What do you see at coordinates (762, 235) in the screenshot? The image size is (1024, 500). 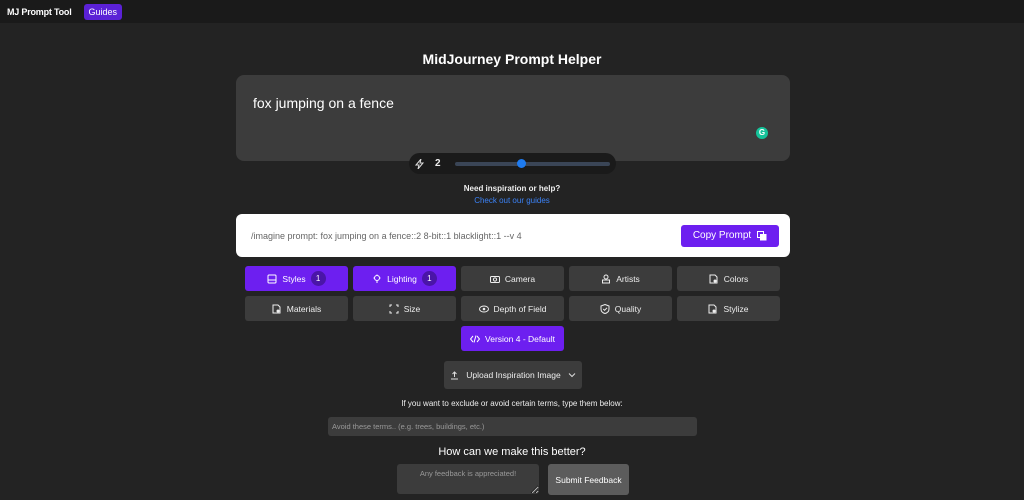 I see `copy-icon` at bounding box center [762, 235].